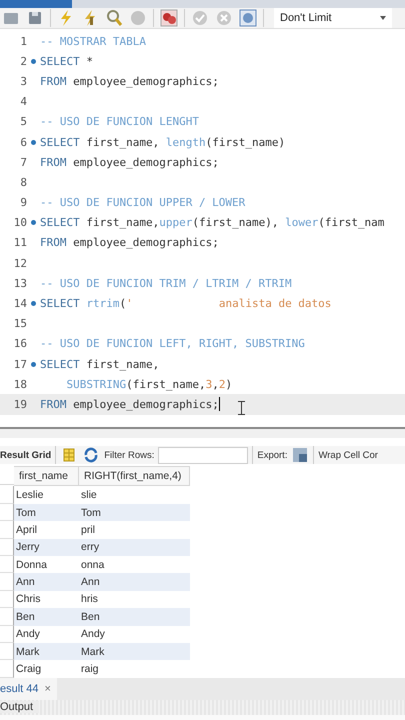  I want to click on code-line: SELECT *, so click(66, 61).